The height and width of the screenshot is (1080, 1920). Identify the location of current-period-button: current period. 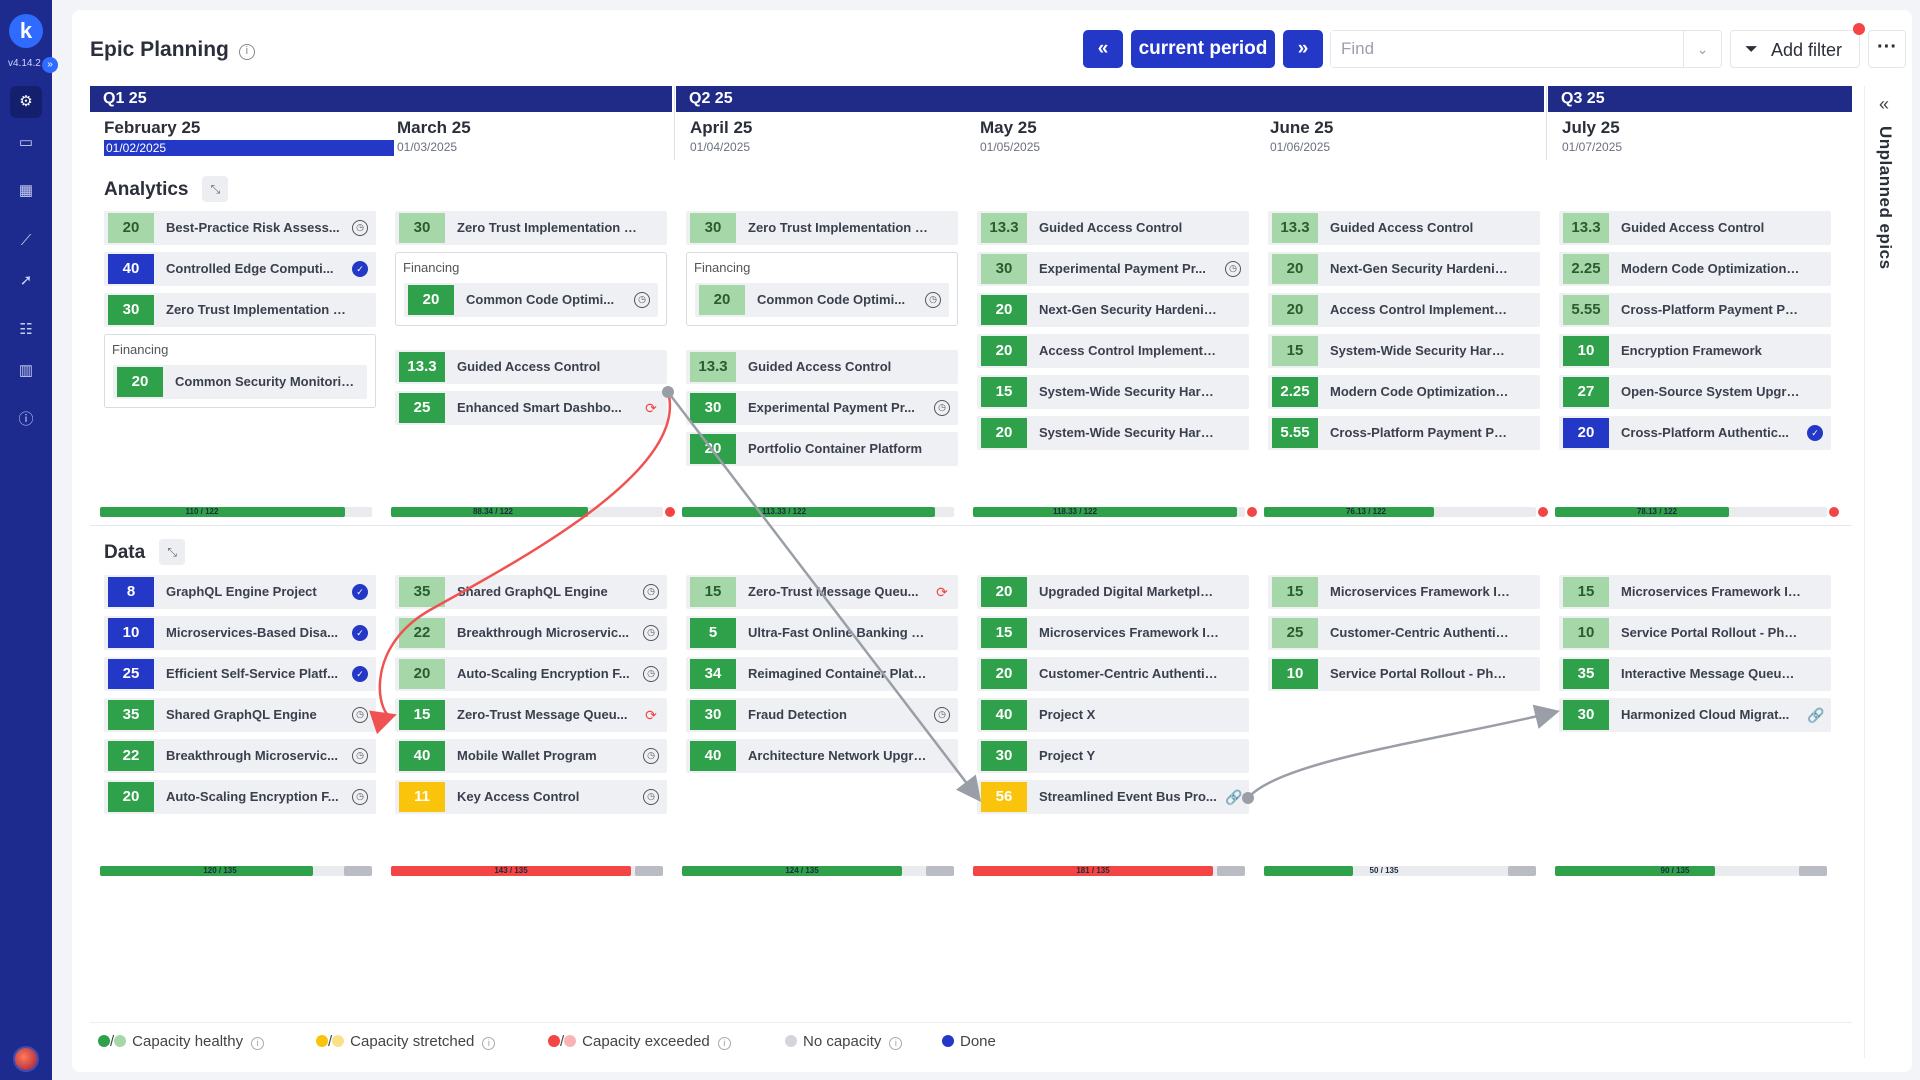
(1203, 49).